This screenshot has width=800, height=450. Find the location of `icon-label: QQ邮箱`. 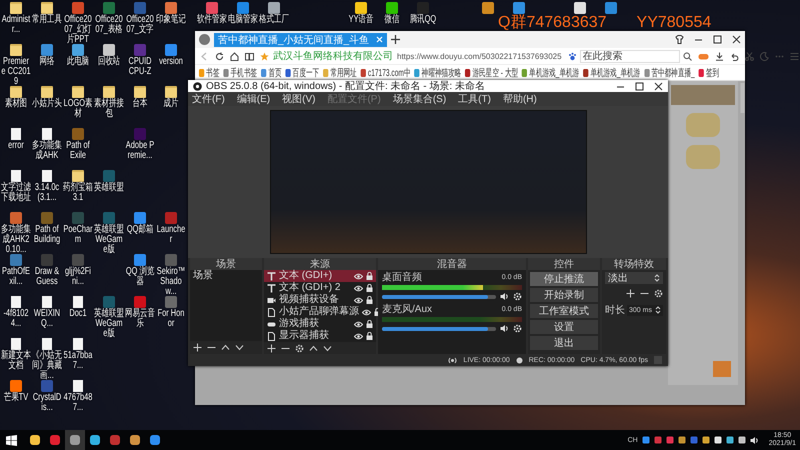

icon-label: QQ邮箱 is located at coordinates (139, 230).